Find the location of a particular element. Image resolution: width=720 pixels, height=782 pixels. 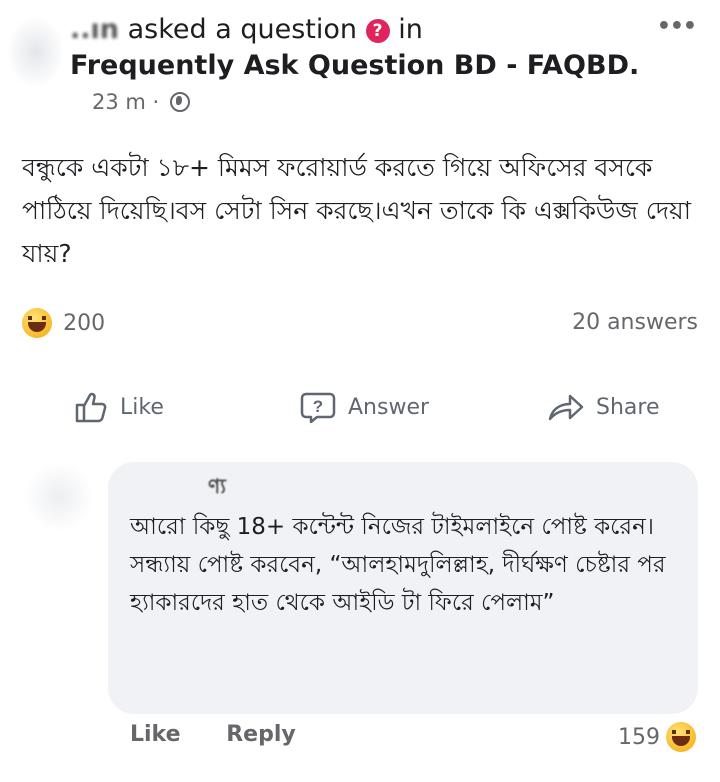

author-action: asked a question is located at coordinates (242, 29).